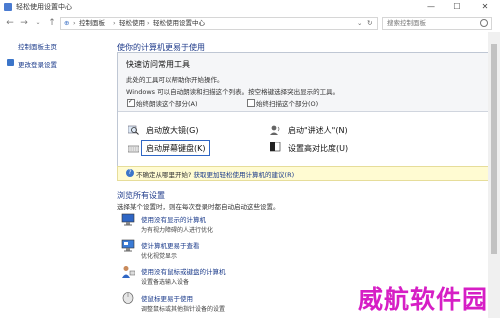 The height and width of the screenshot is (318, 500). I want to click on search-input: 搜索控制面板, so click(437, 23).